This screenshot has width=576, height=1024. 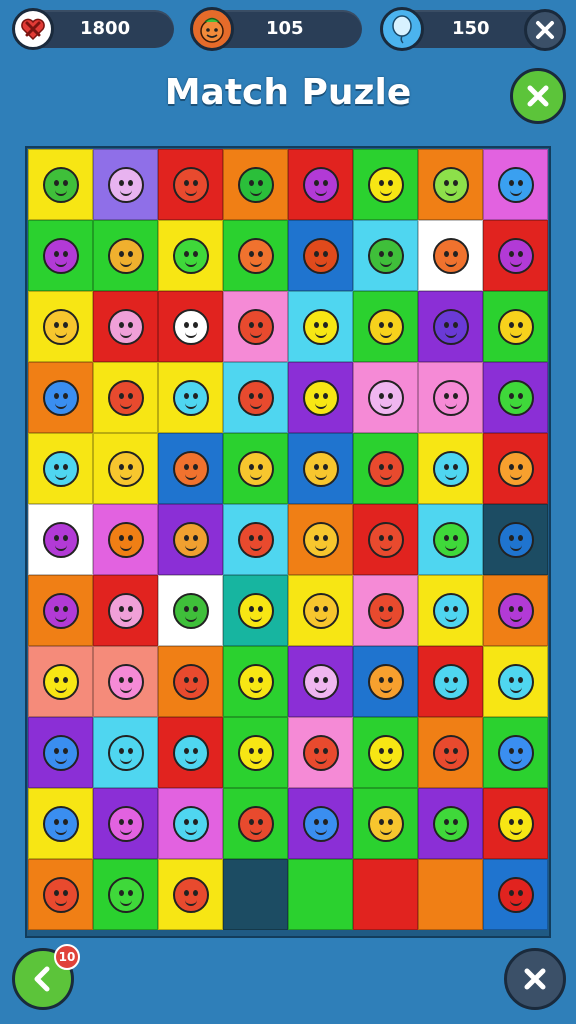 What do you see at coordinates (545, 30) in the screenshot?
I see `close-icon` at bounding box center [545, 30].